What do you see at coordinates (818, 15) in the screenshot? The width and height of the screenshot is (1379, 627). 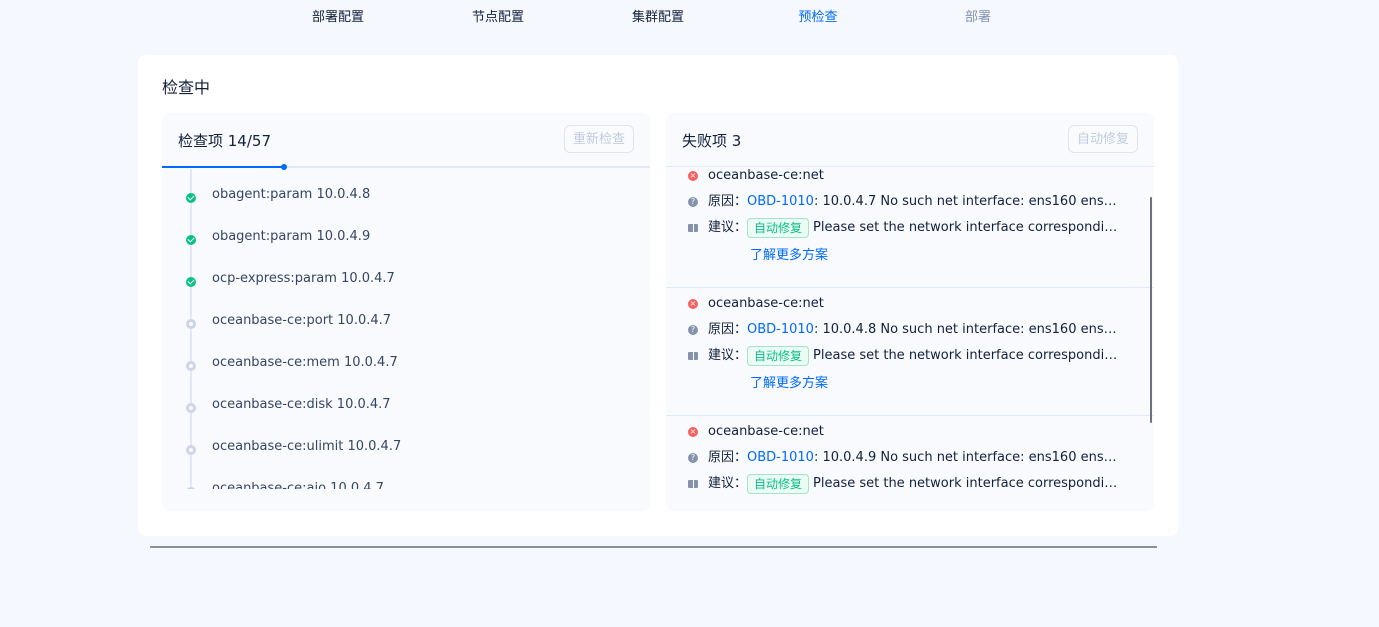 I see `step-precheck: 预检查` at bounding box center [818, 15].